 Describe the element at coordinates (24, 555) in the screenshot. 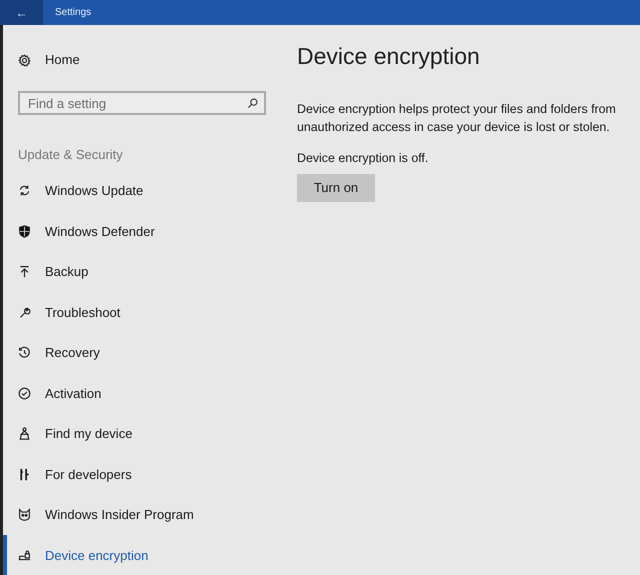

I see `laptop-lock-icon` at that location.